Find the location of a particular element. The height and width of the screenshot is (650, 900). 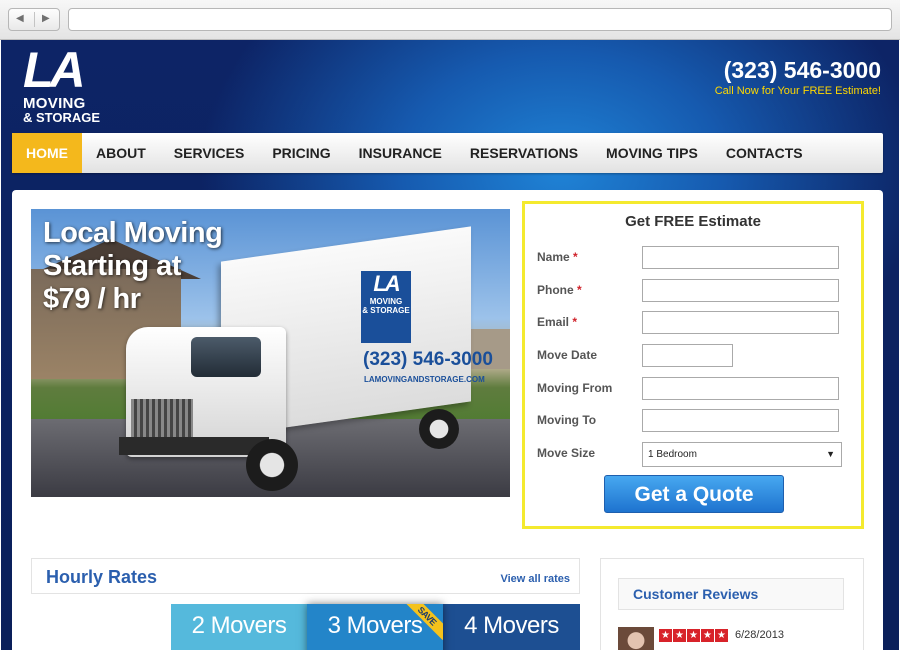

truck-bumper is located at coordinates (194, 446).